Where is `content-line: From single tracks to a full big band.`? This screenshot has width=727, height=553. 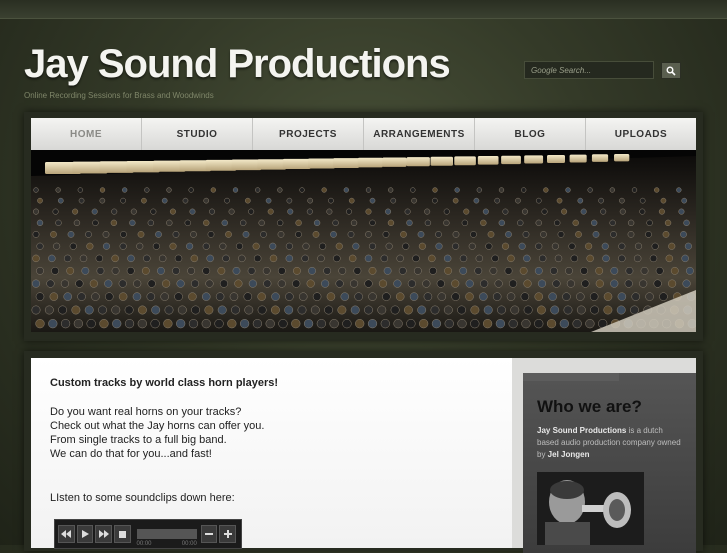 content-line: From single tracks to a full big band. is located at coordinates (138, 440).